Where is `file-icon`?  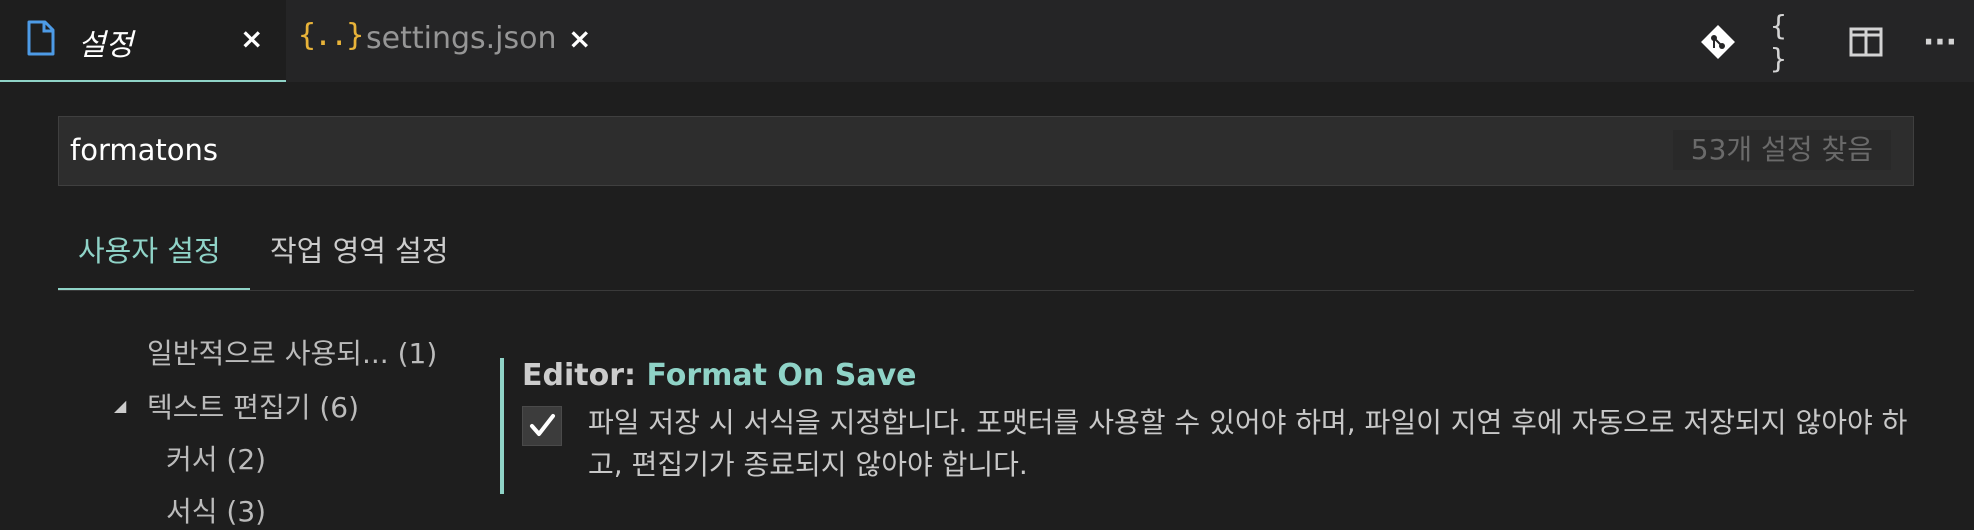
file-icon is located at coordinates (41, 40).